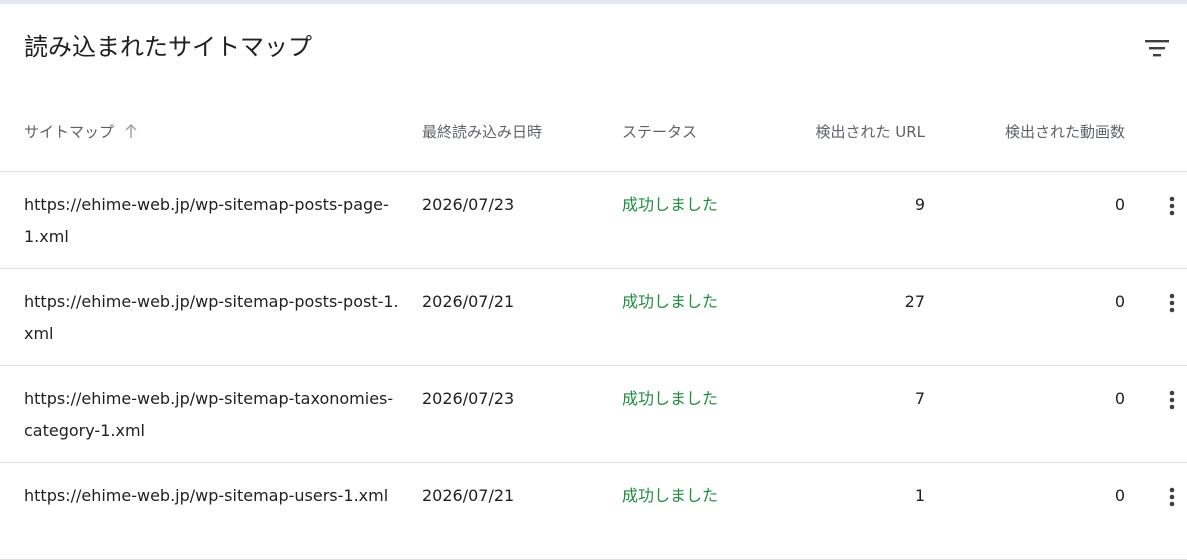  I want to click on urls-found-count: 27, so click(914, 301).